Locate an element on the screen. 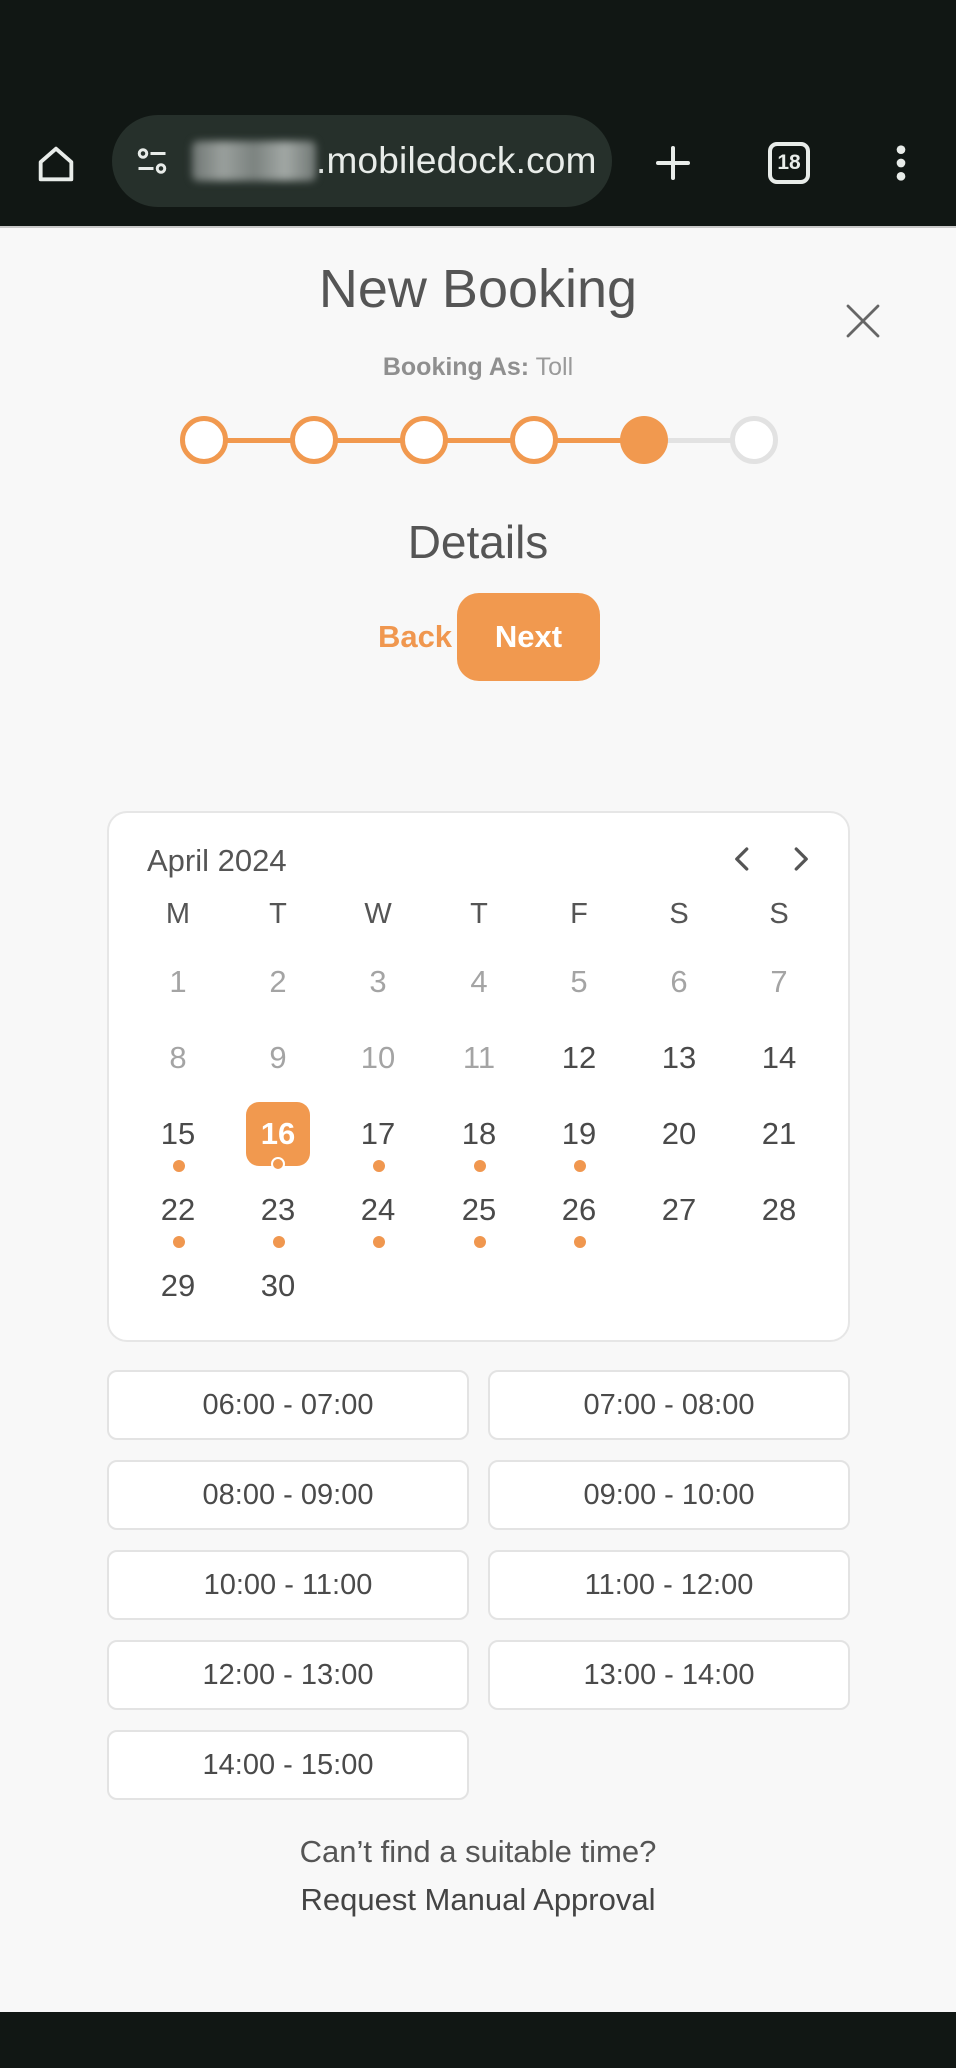 This screenshot has width=956, height=2068. calendar-day-19: 19 is located at coordinates (579, 1137).